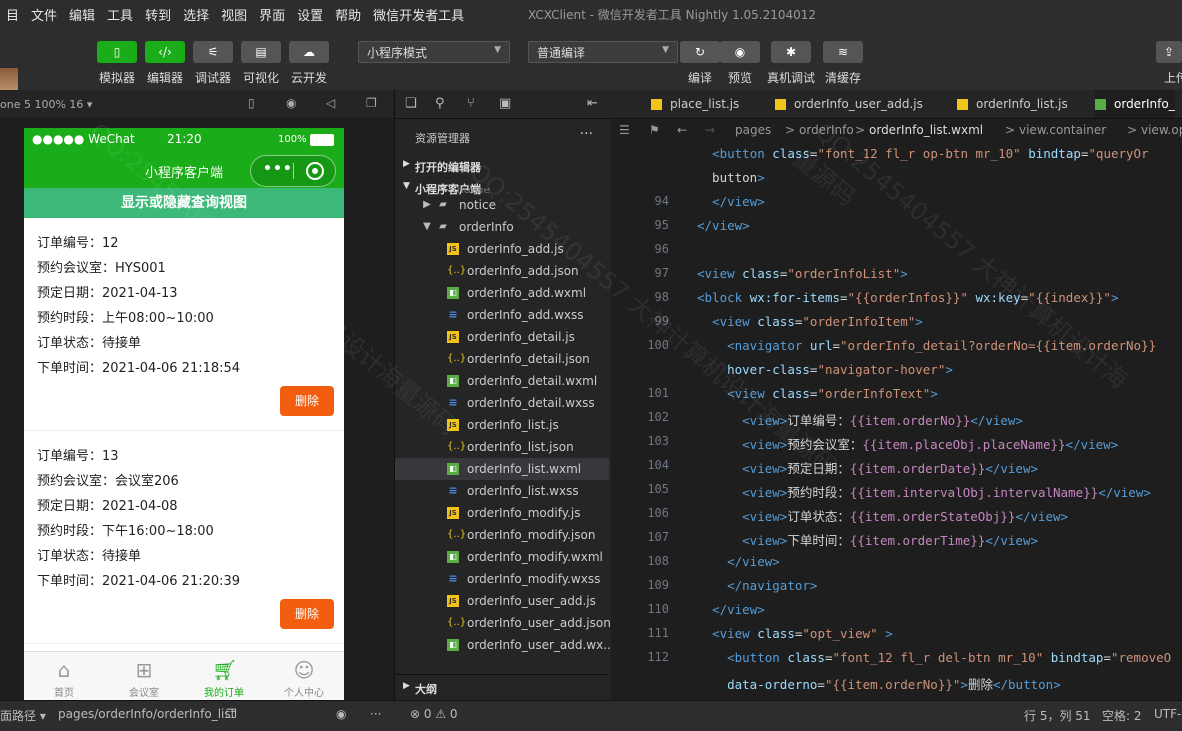 The width and height of the screenshot is (1182, 731). I want to click on record-icon: ◉, so click(291, 103).